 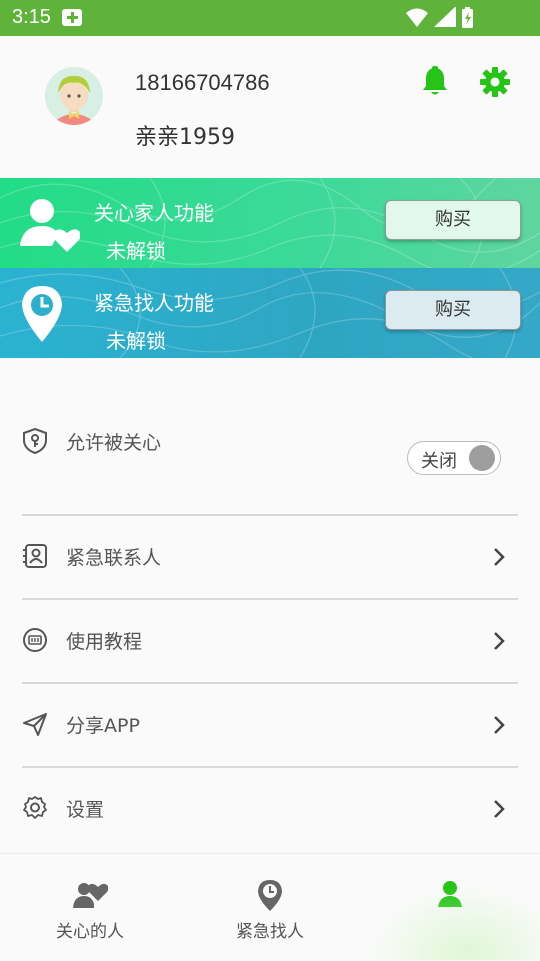 What do you see at coordinates (90, 895) in the screenshot?
I see `people-heart-icon` at bounding box center [90, 895].